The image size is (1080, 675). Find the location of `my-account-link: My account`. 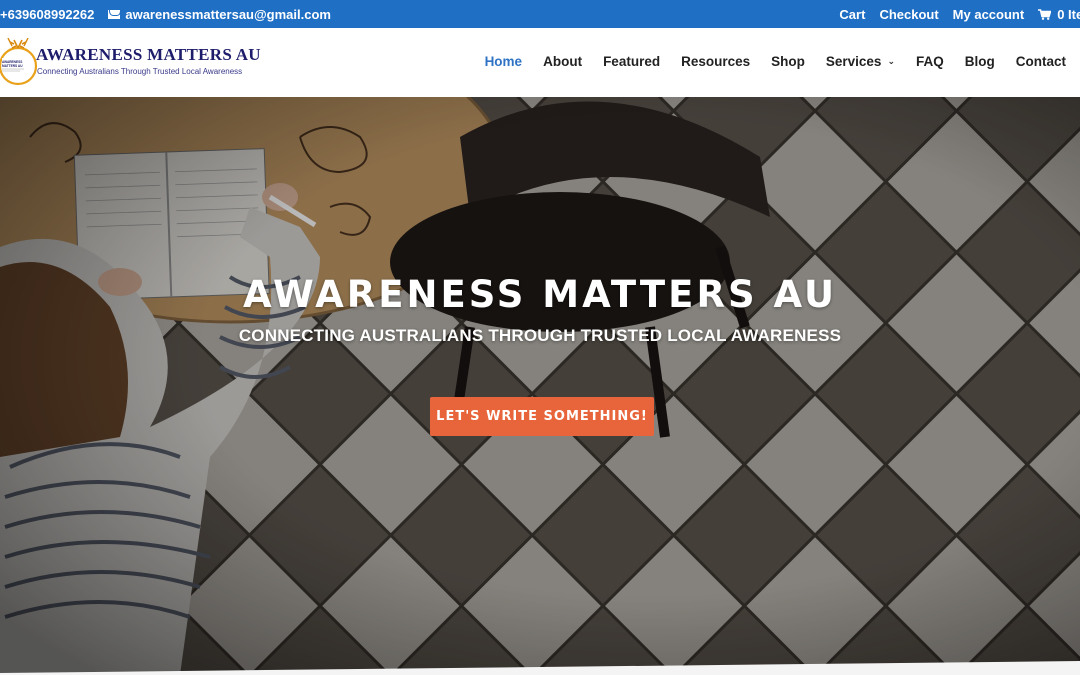

my-account-link: My account is located at coordinates (989, 14).